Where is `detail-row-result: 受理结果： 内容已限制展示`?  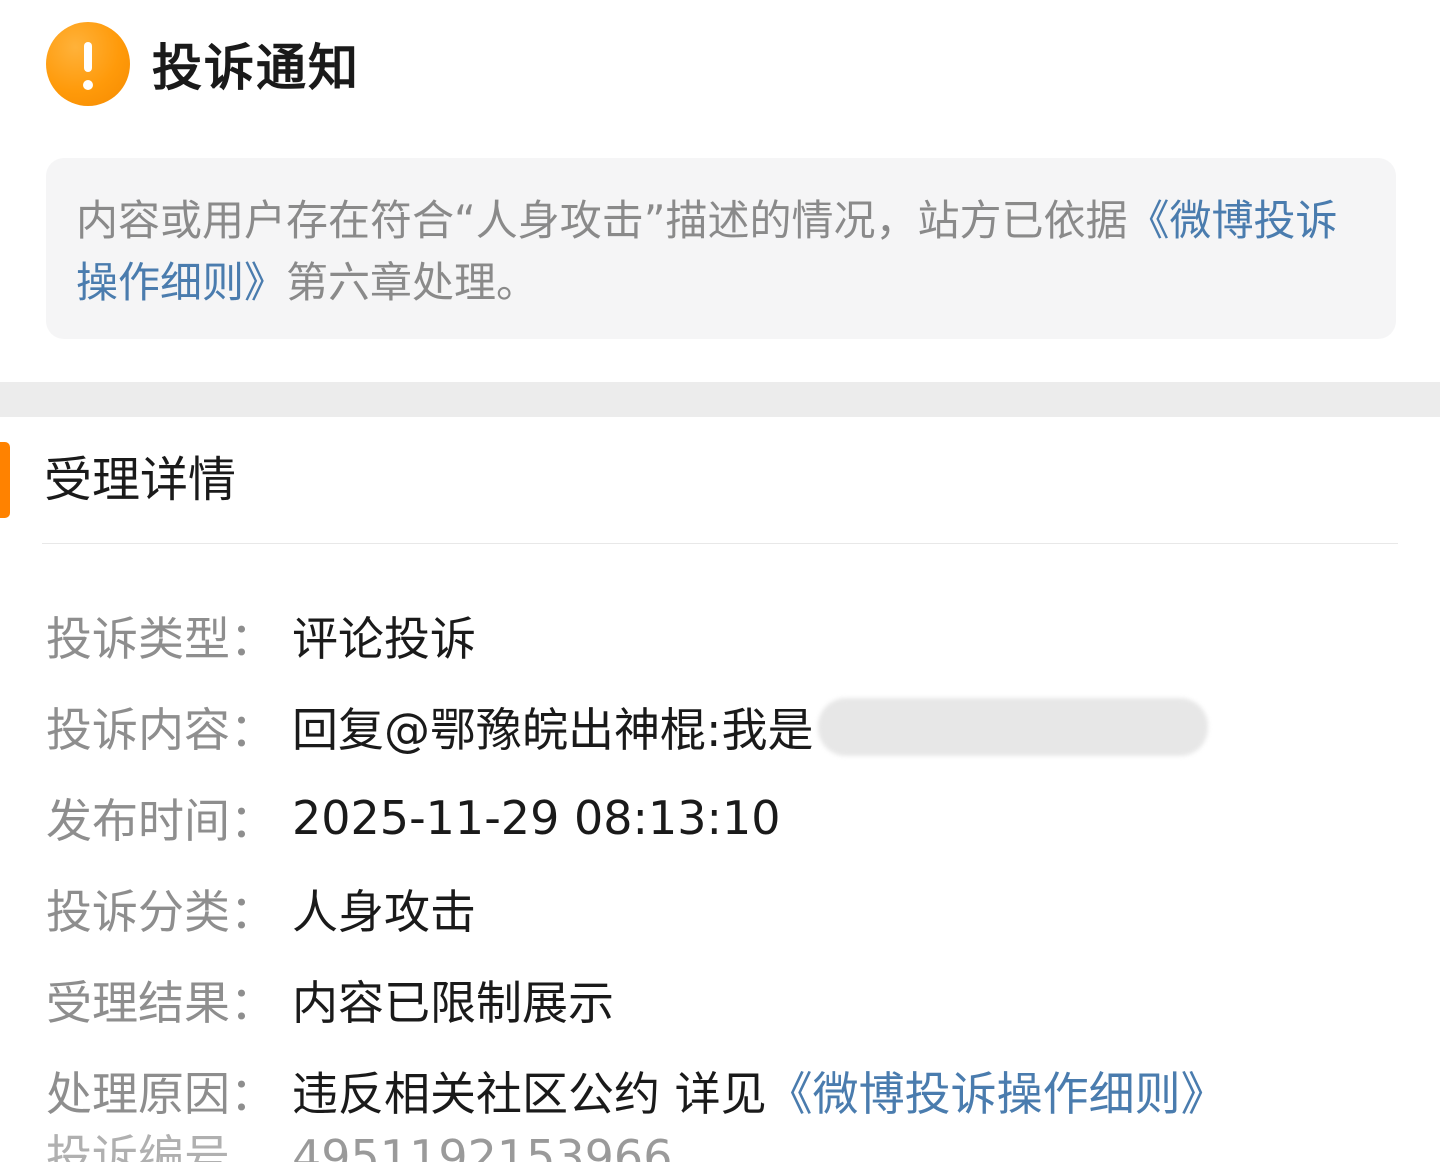 detail-row-result: 受理结果： 内容已限制展示 is located at coordinates (736, 999).